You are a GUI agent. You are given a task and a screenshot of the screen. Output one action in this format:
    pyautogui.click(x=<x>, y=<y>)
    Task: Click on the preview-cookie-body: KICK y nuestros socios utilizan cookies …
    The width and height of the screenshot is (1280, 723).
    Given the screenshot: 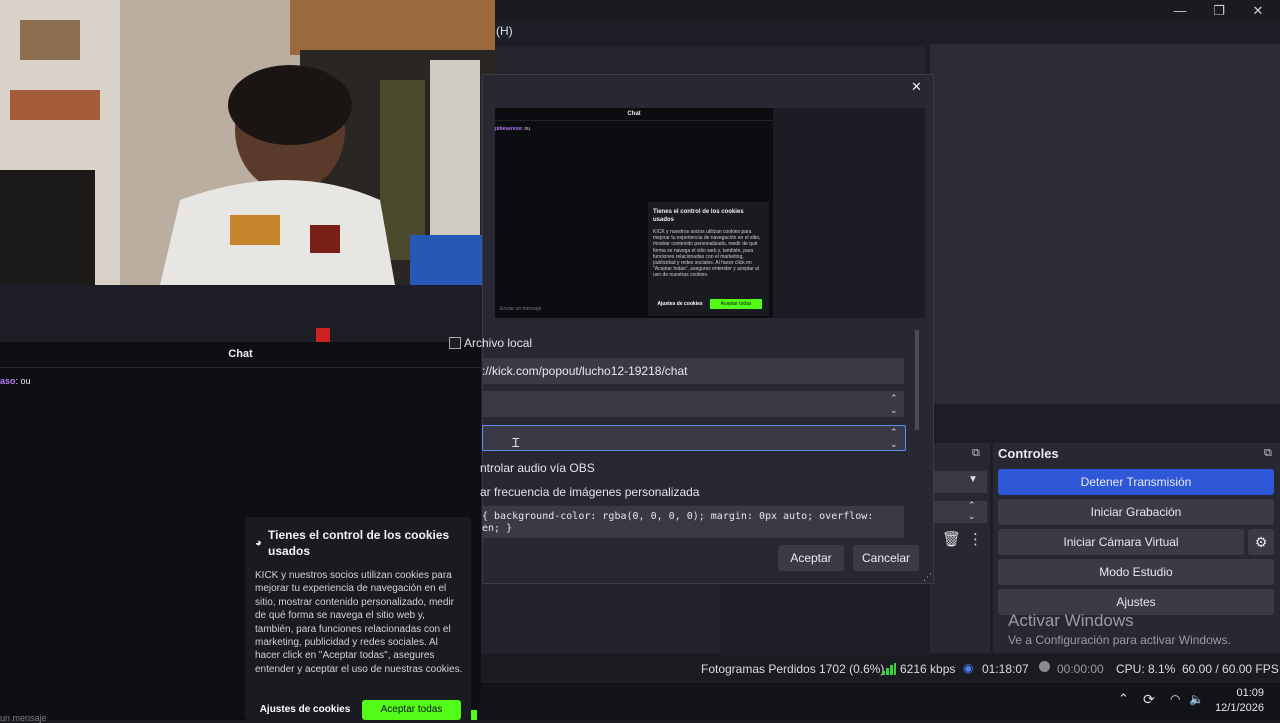 What is the action you would take?
    pyautogui.click(x=707, y=254)
    